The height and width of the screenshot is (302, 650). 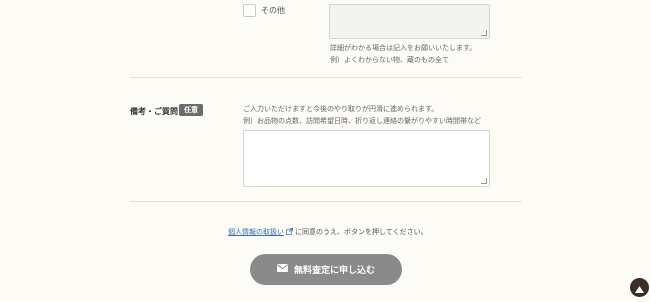 I want to click on optional-badge: 任意, so click(x=191, y=110).